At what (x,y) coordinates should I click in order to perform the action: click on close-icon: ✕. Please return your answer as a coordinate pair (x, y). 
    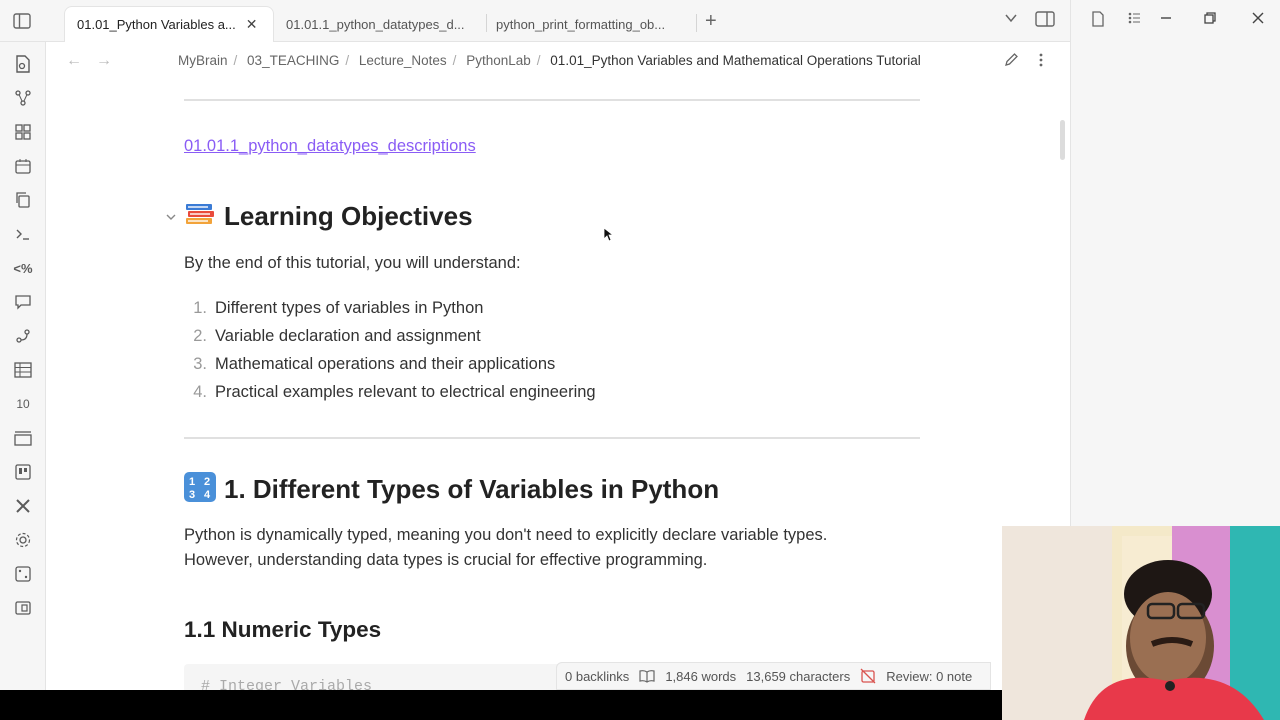
    Looking at the image, I should click on (252, 24).